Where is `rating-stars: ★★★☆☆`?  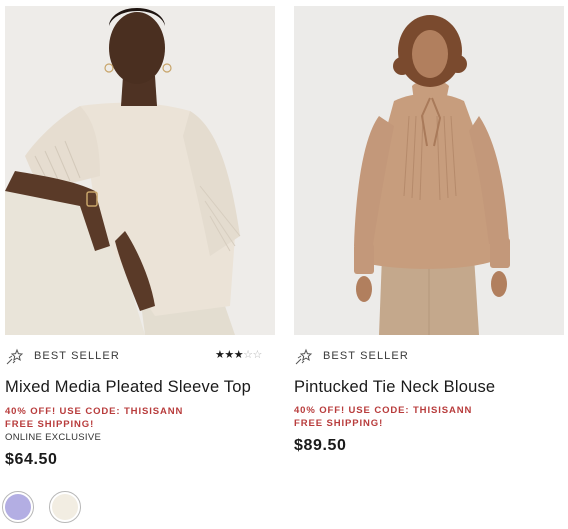 rating-stars: ★★★☆☆ is located at coordinates (238, 355).